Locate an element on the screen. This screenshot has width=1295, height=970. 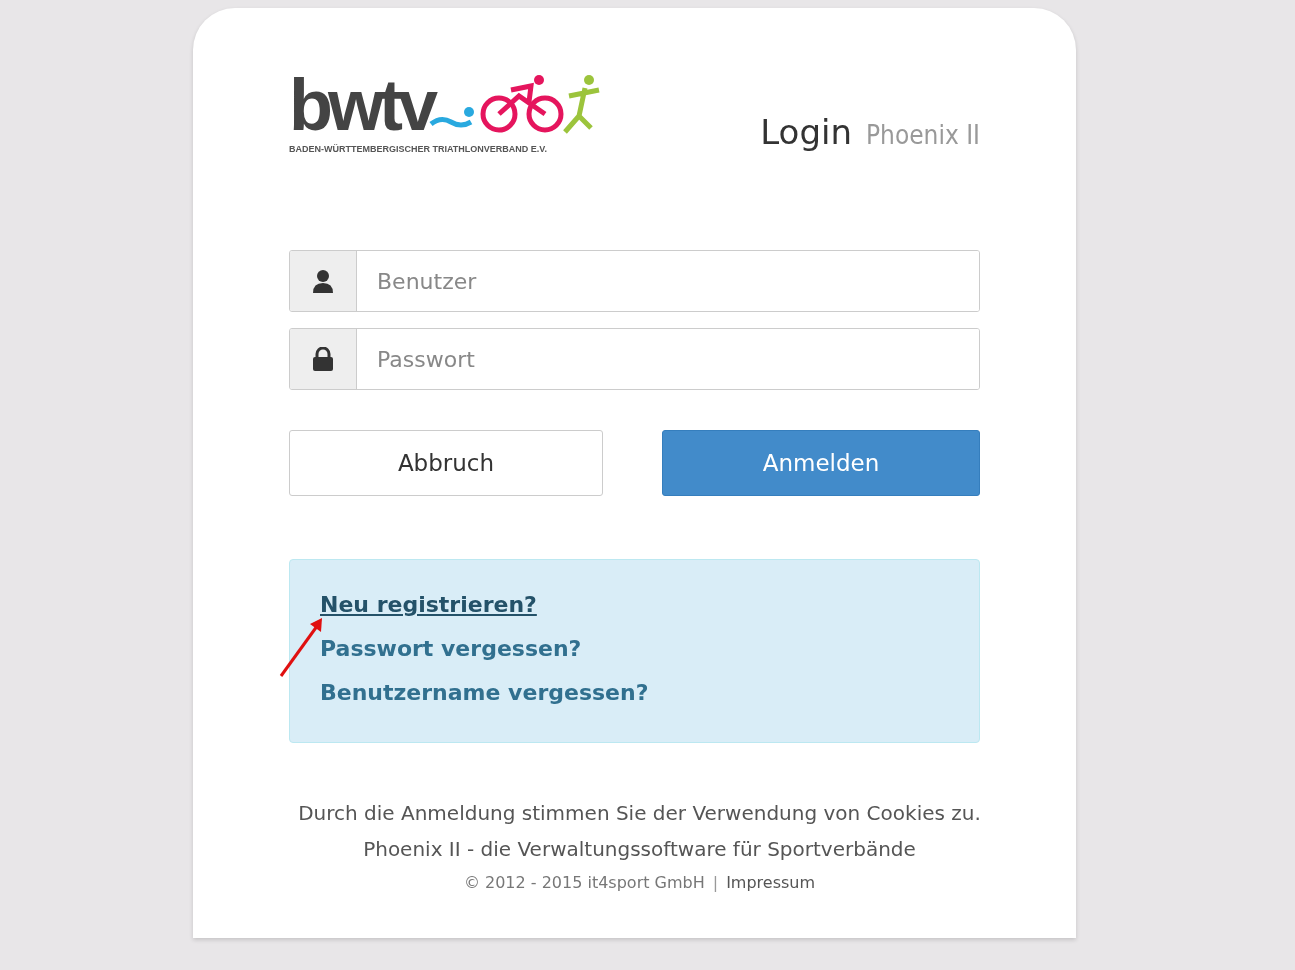
logo-wordmark: bwtv is located at coordinates (361, 105).